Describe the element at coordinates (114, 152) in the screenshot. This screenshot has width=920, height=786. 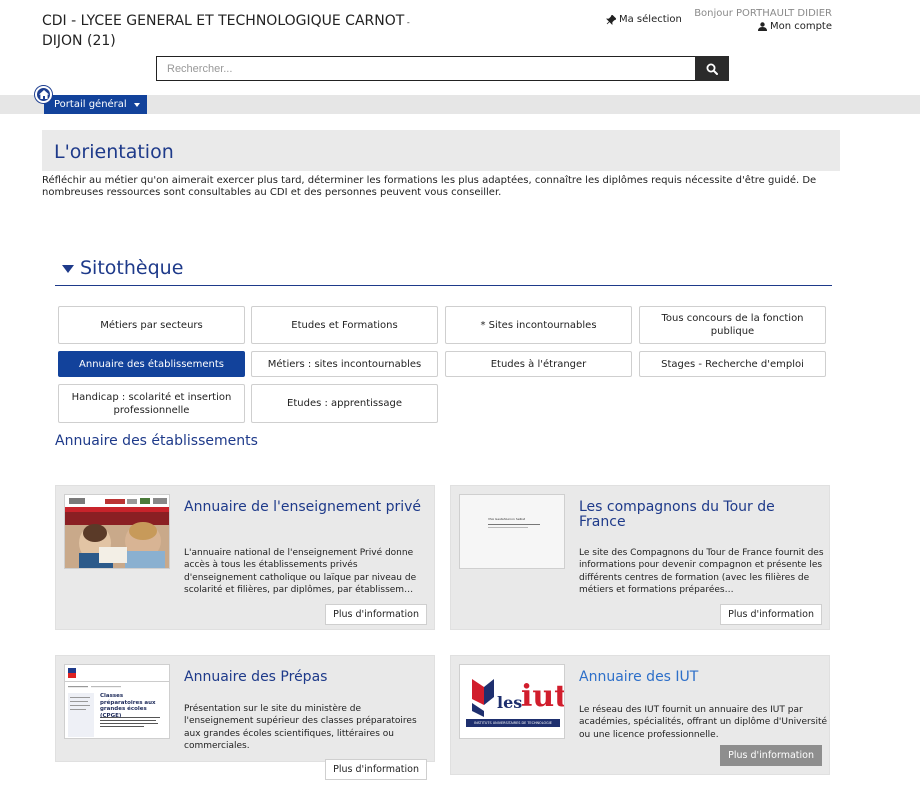
I see `page-title: L'orientation` at that location.